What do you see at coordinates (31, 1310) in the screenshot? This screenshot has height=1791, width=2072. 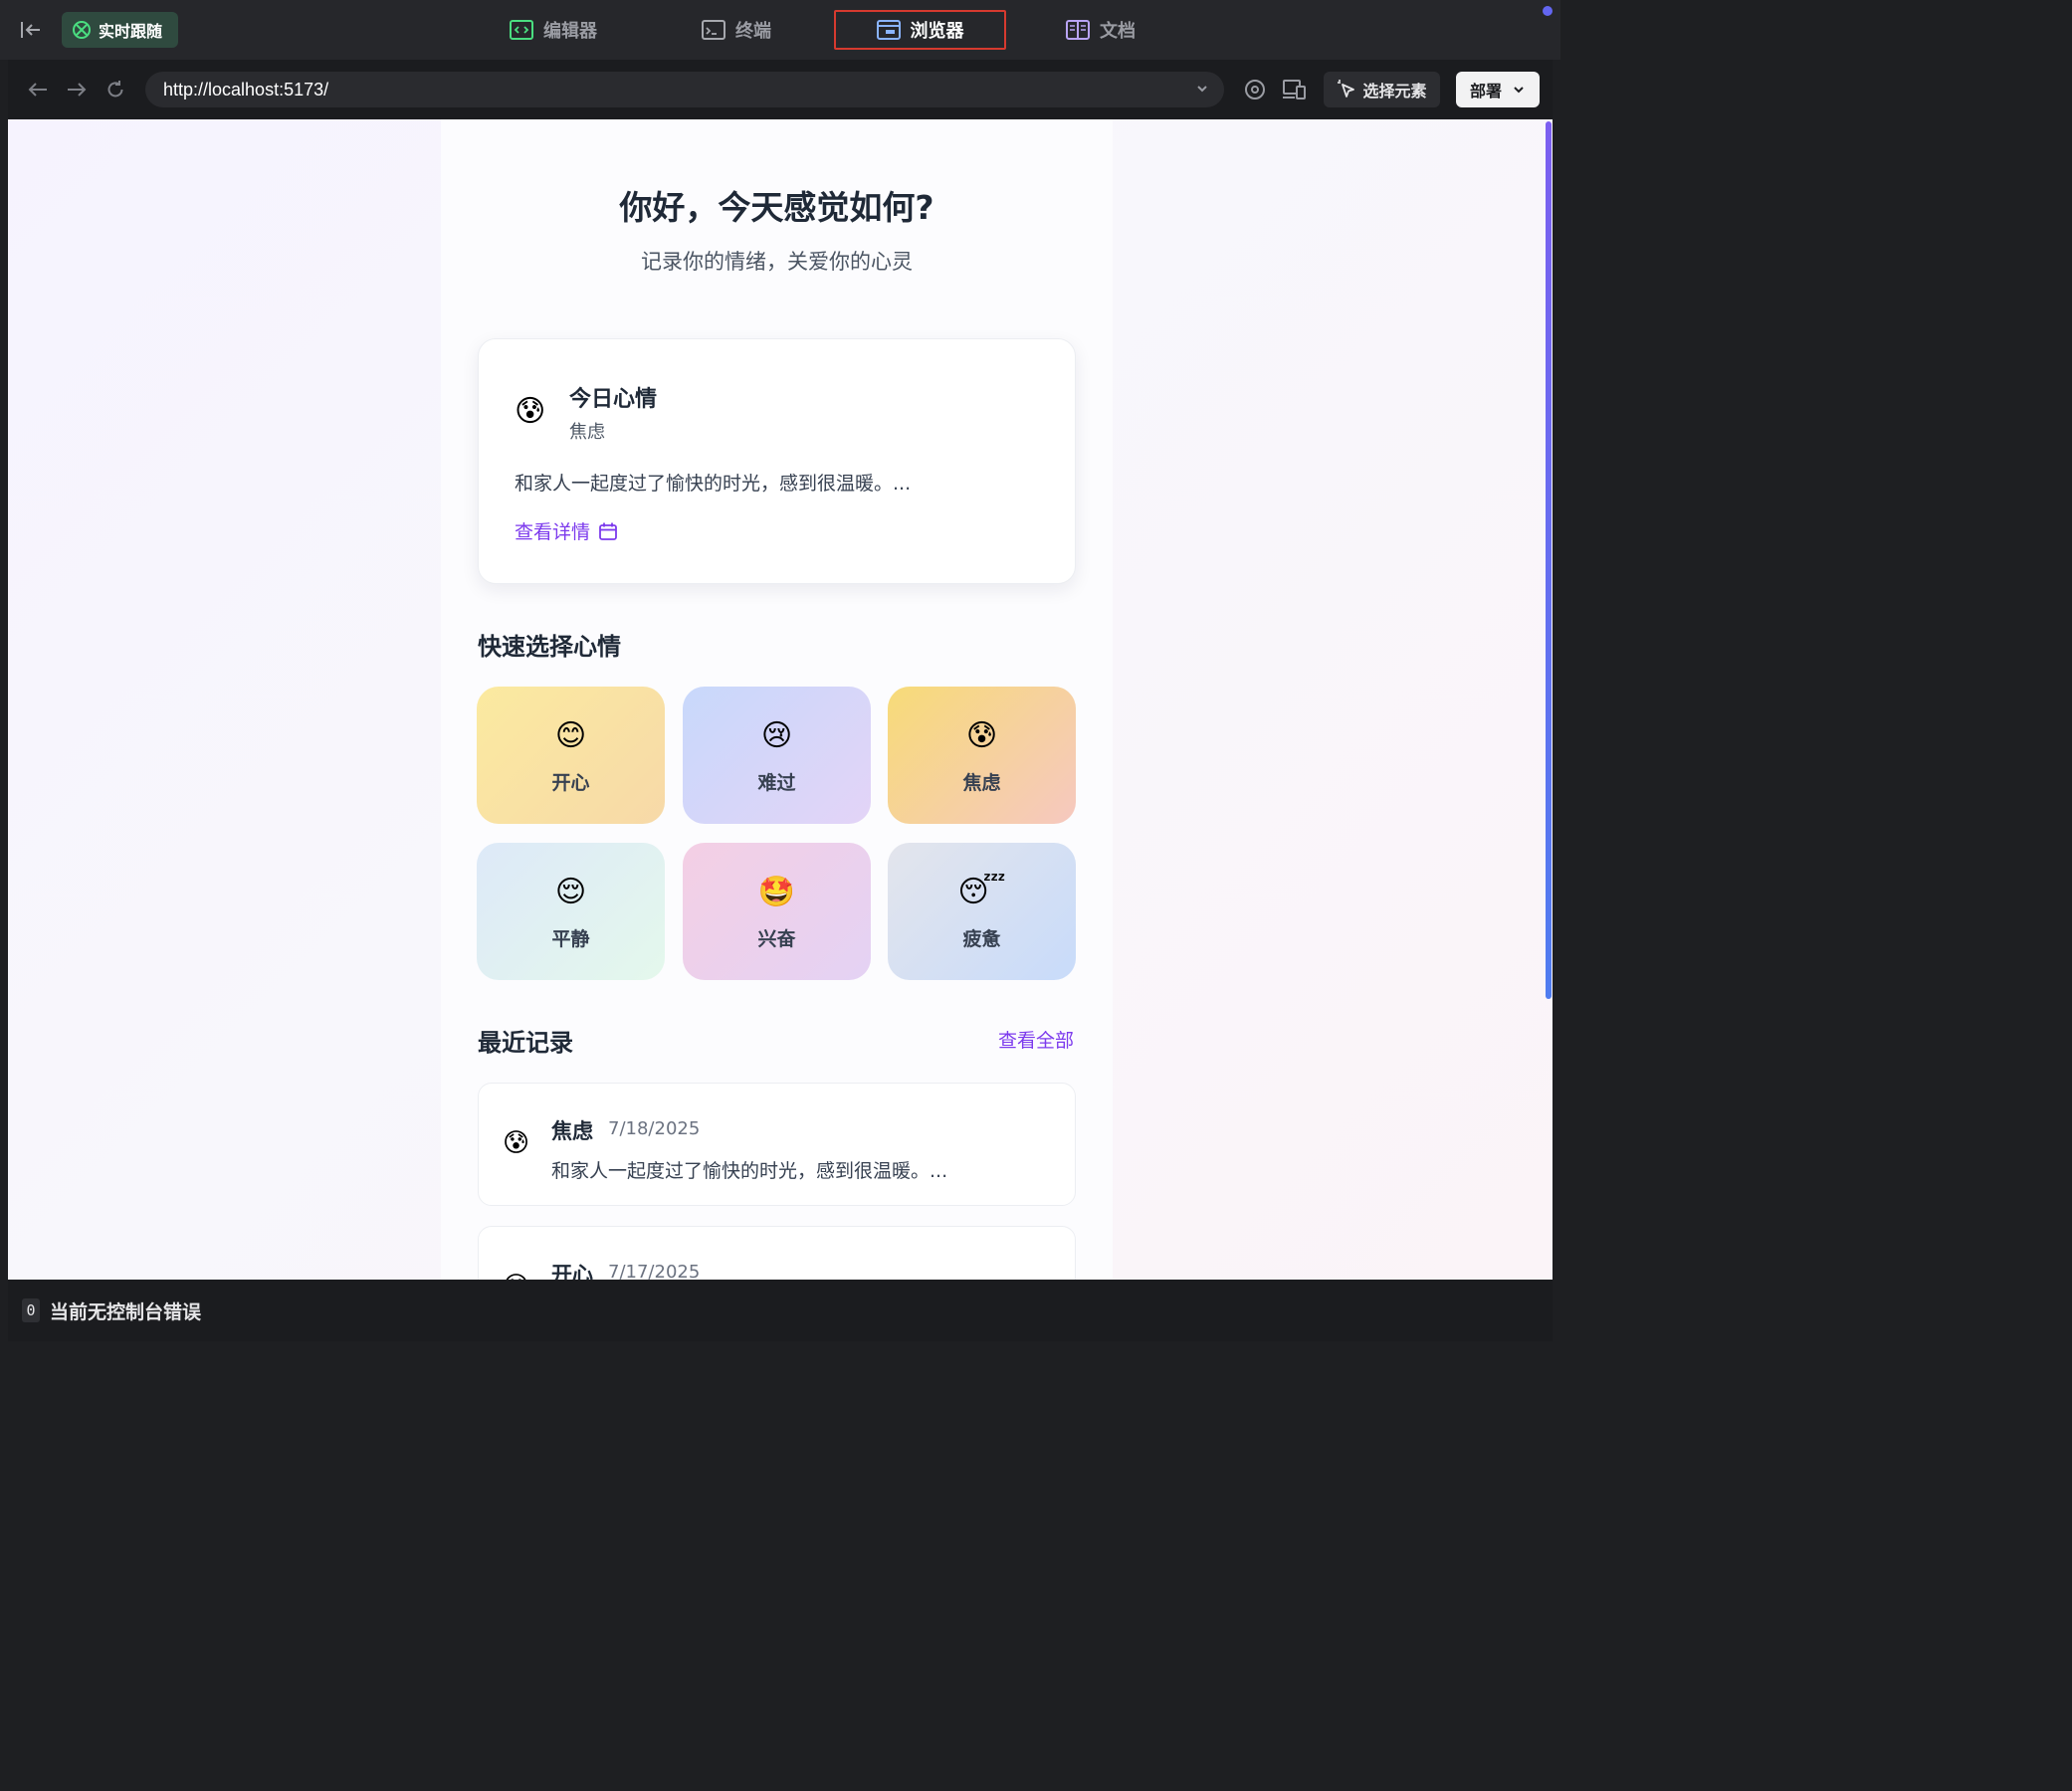 I see `error-count-badge: 0` at bounding box center [31, 1310].